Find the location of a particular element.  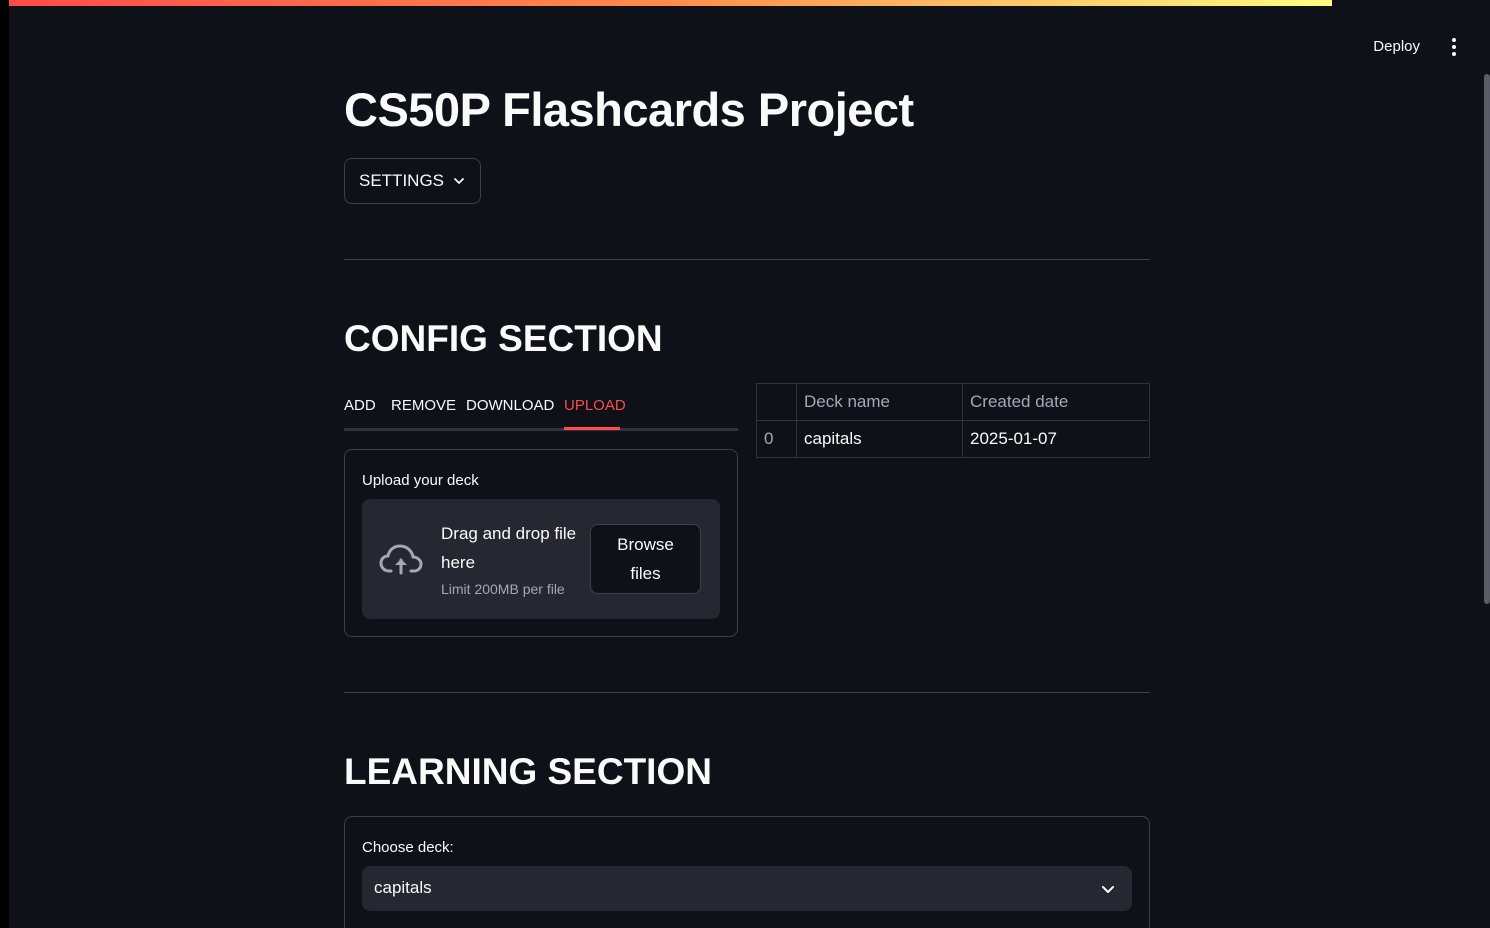

learning-section-title: LEARNING SECTION is located at coordinates (528, 771).